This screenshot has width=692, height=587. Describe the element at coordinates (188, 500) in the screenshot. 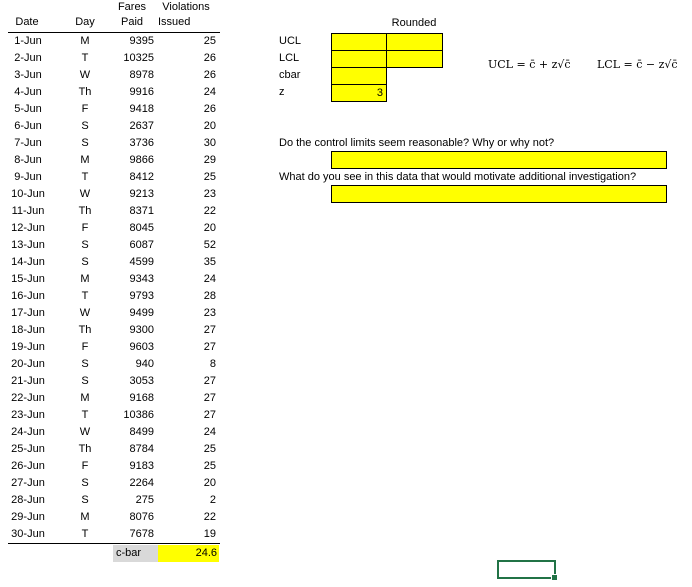

I see `row-violations: 2` at that location.